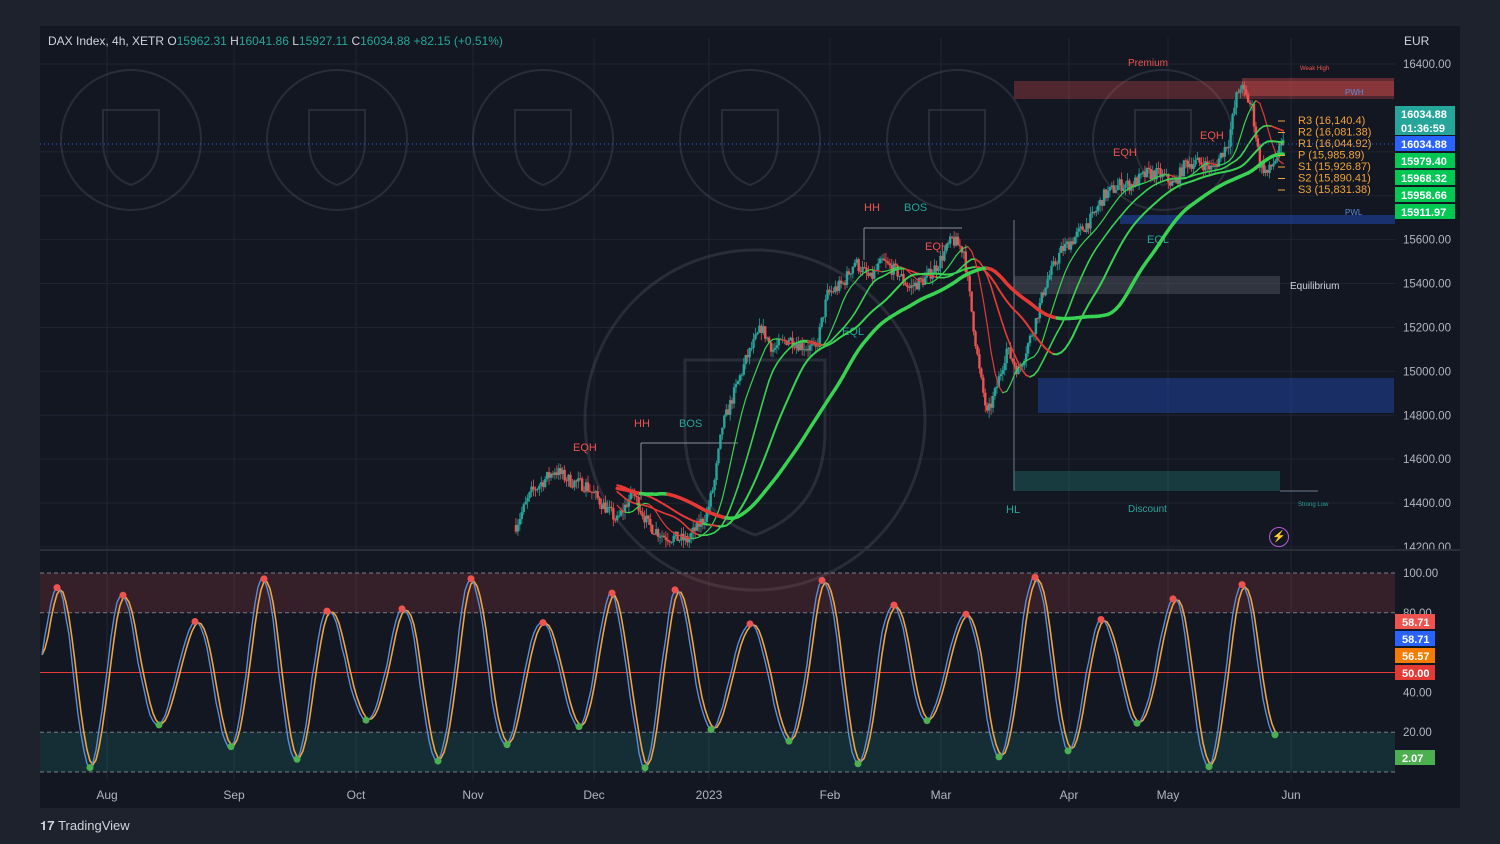  What do you see at coordinates (1354, 92) in the screenshot?
I see `pwh-label: PWH` at bounding box center [1354, 92].